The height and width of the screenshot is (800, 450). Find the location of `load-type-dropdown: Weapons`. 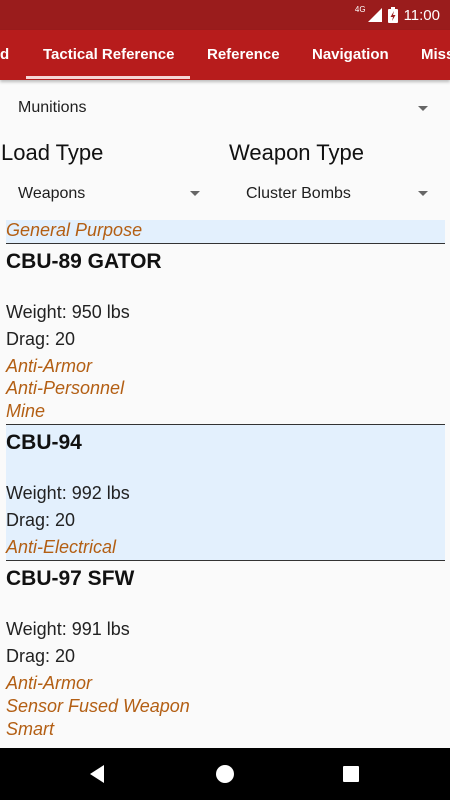

load-type-dropdown: Weapons is located at coordinates (110, 194).